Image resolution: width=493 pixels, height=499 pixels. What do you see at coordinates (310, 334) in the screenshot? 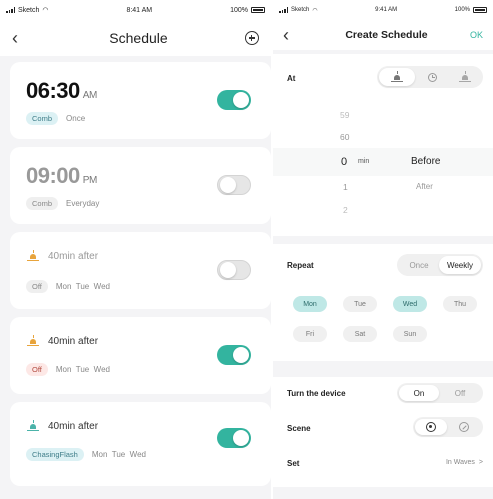
I see `day-fri: Fri` at bounding box center [310, 334].